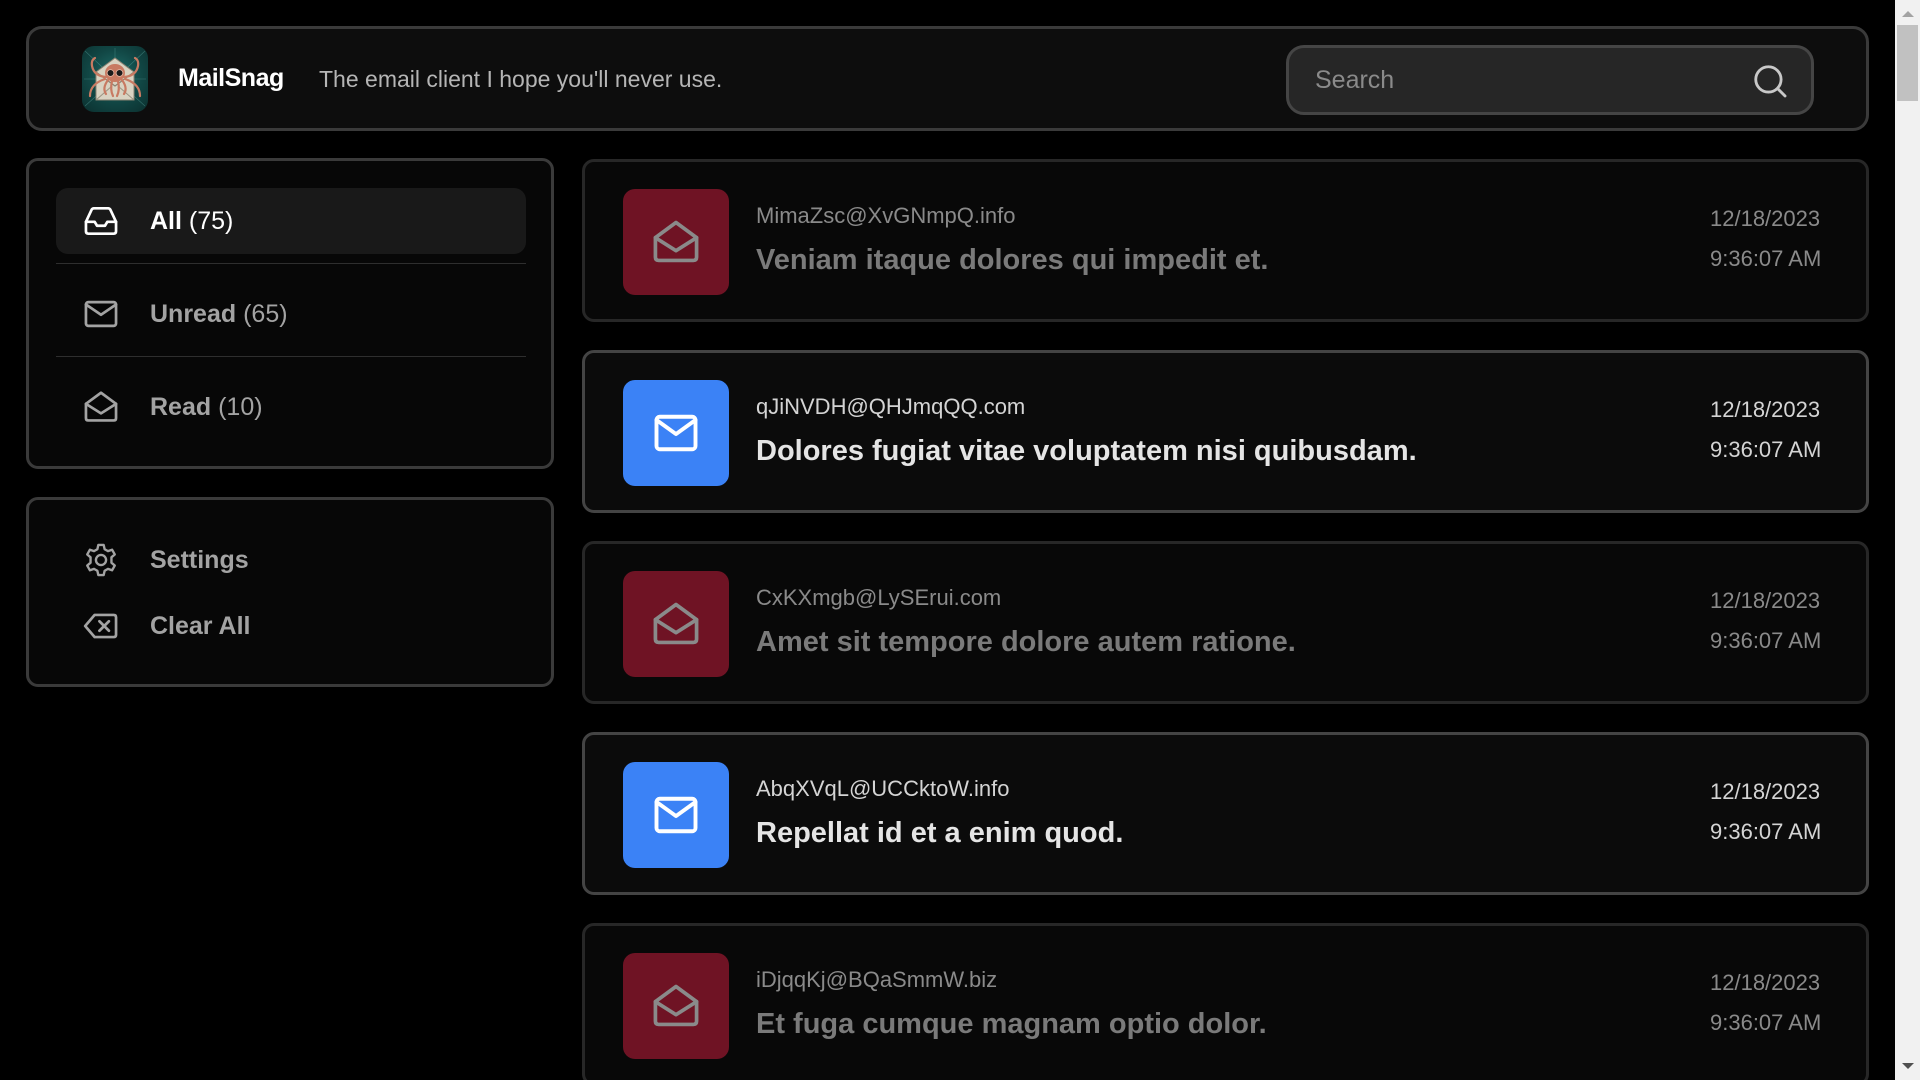 The image size is (1920, 1080). Describe the element at coordinates (291, 560) in the screenshot. I see `settings-button: Settings` at that location.